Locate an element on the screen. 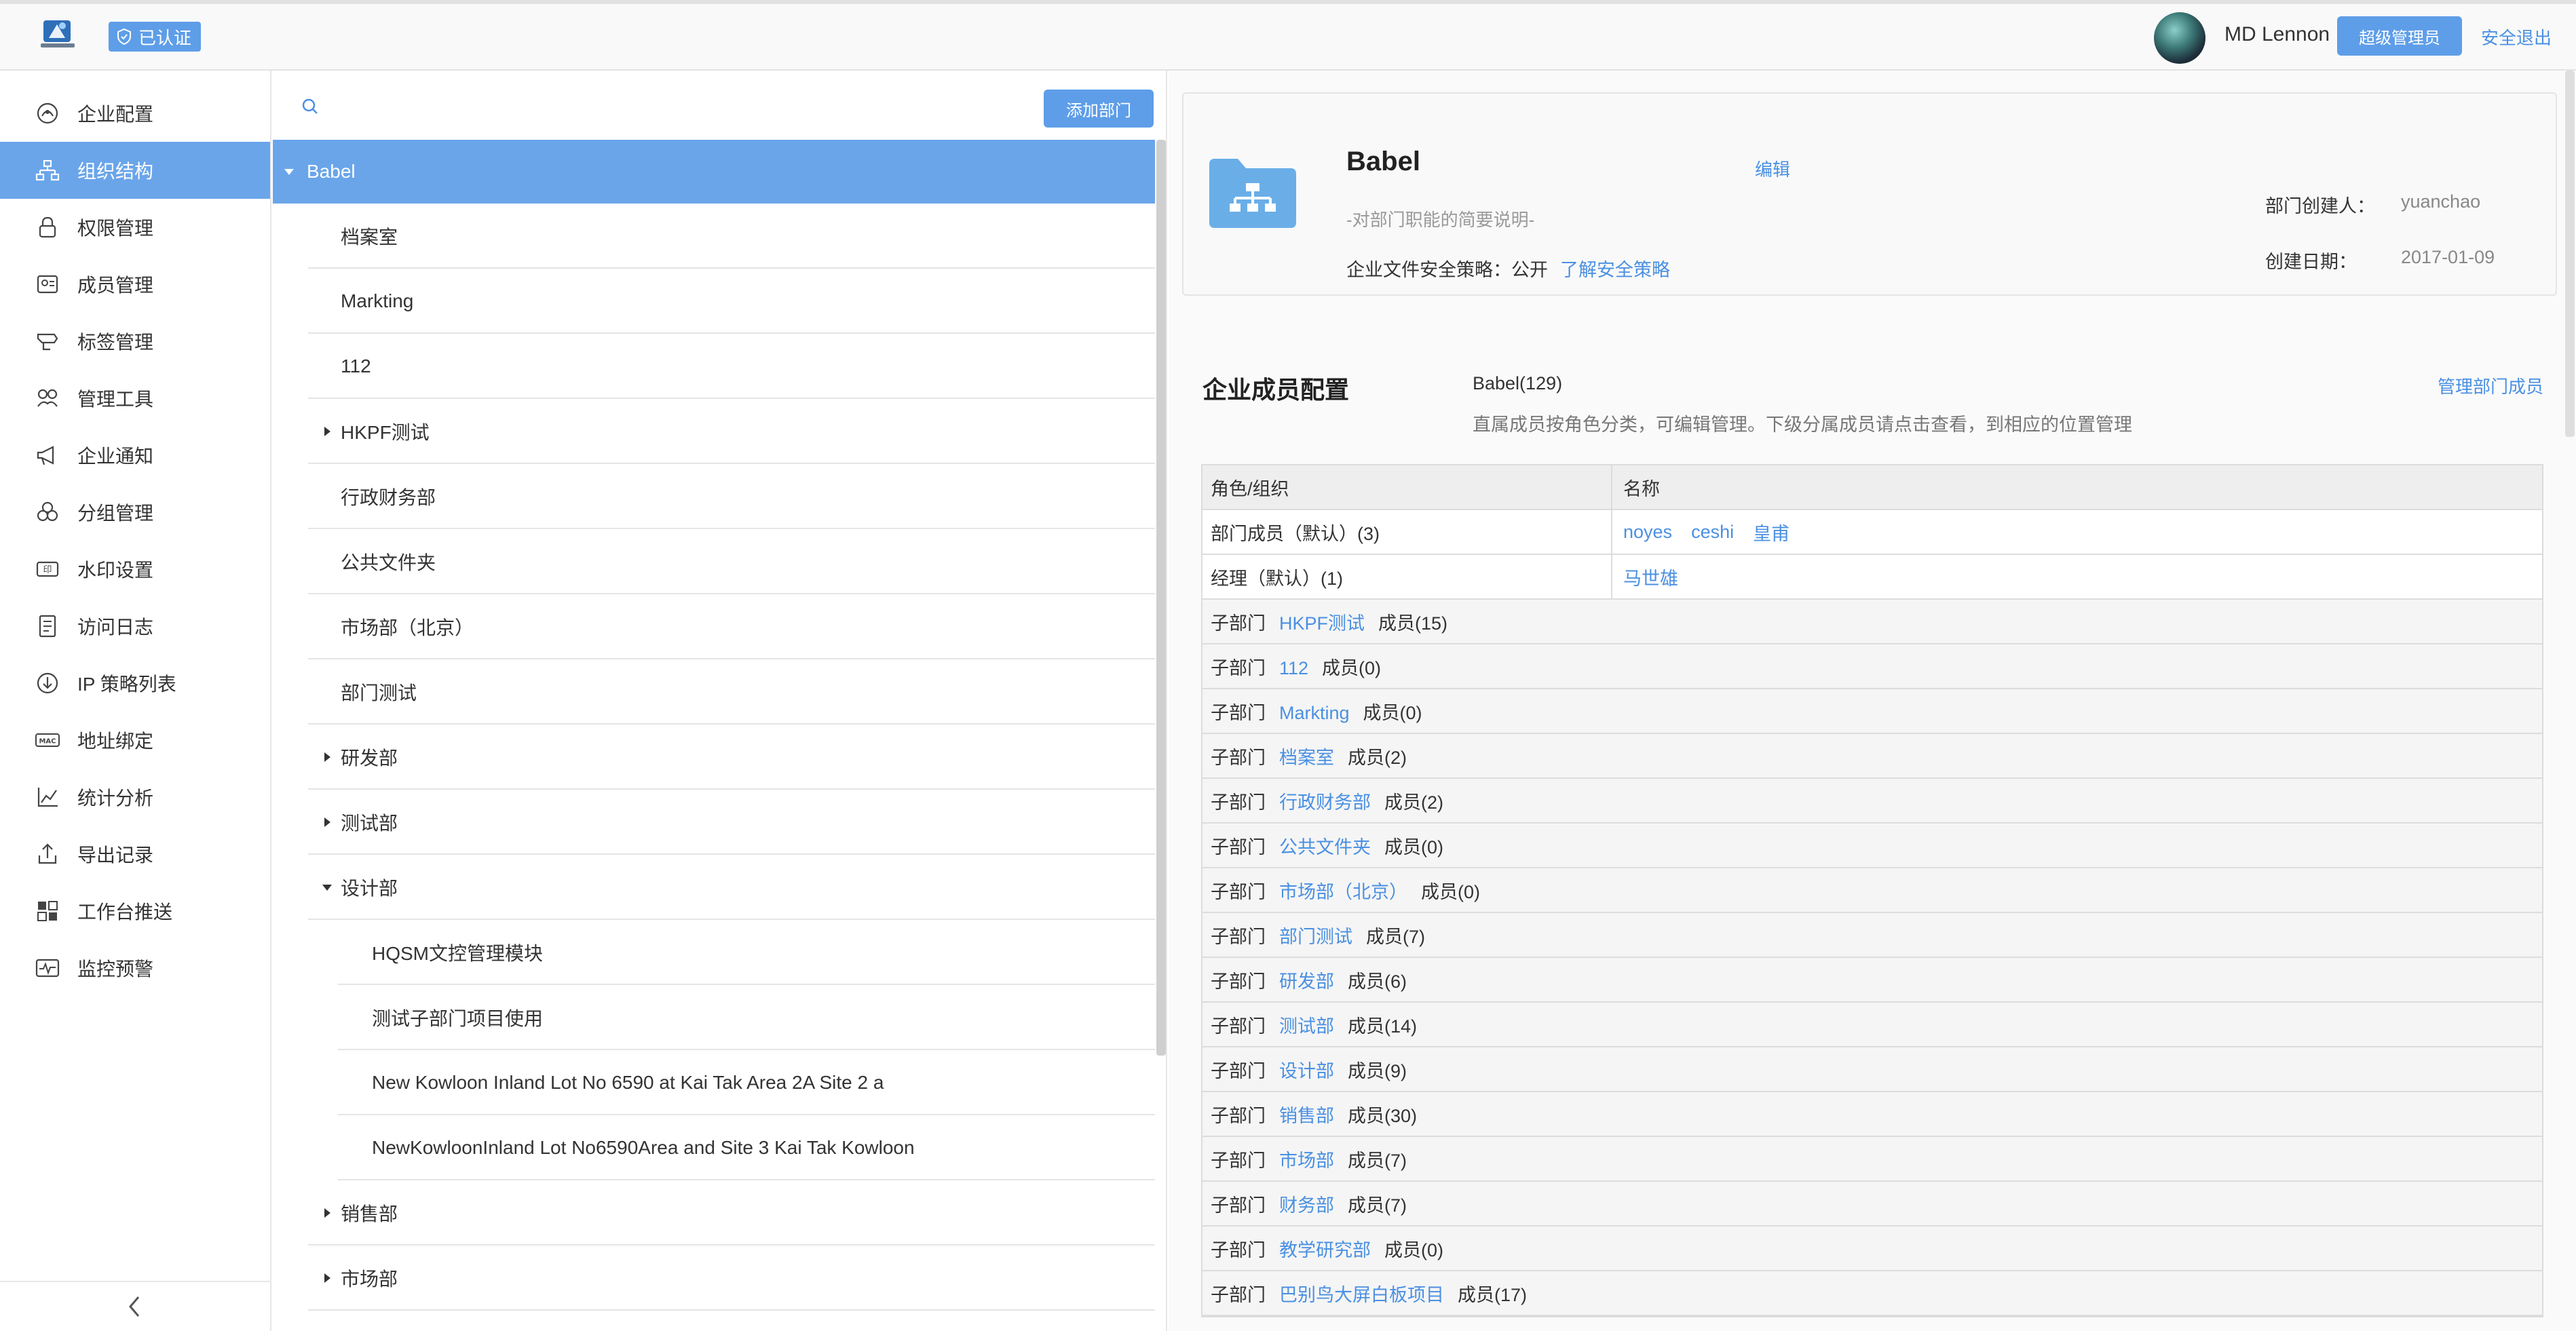 The width and height of the screenshot is (2576, 1331). sub-department-link: 巴别鸟大屏白板项目 is located at coordinates (1361, 1295).